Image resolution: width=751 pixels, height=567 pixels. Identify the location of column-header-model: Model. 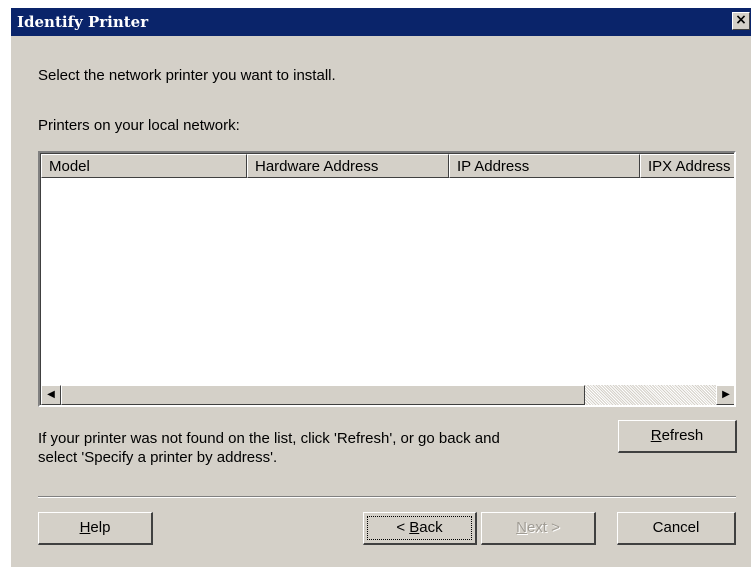
(144, 166).